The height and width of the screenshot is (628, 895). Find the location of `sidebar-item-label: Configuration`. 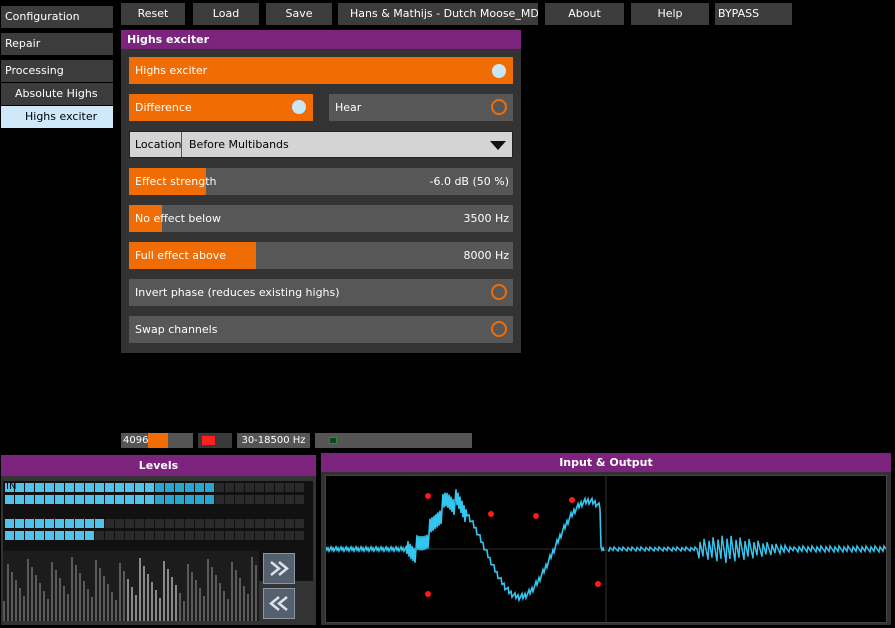

sidebar-item-label: Configuration is located at coordinates (42, 16).